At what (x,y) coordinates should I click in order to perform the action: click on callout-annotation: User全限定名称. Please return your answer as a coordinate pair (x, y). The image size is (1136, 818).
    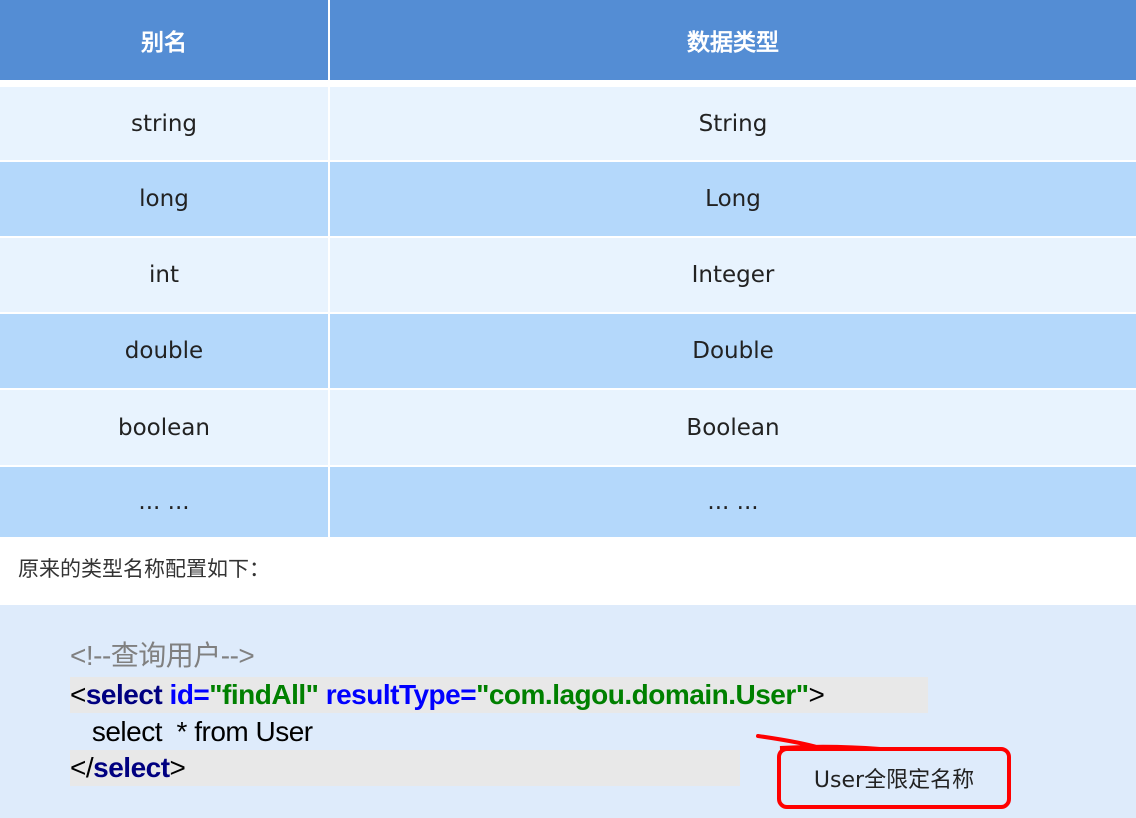
    Looking at the image, I should click on (894, 778).